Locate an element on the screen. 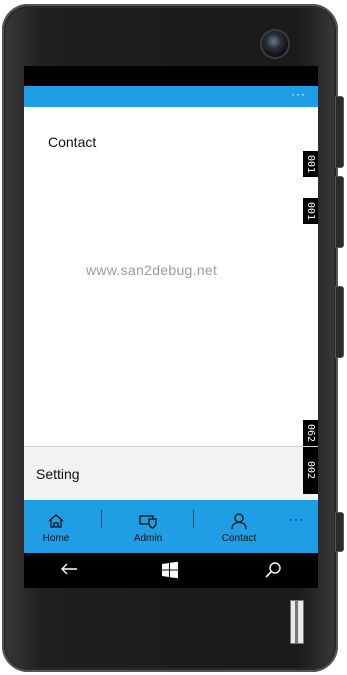  windows-logo-icon is located at coordinates (170, 570).